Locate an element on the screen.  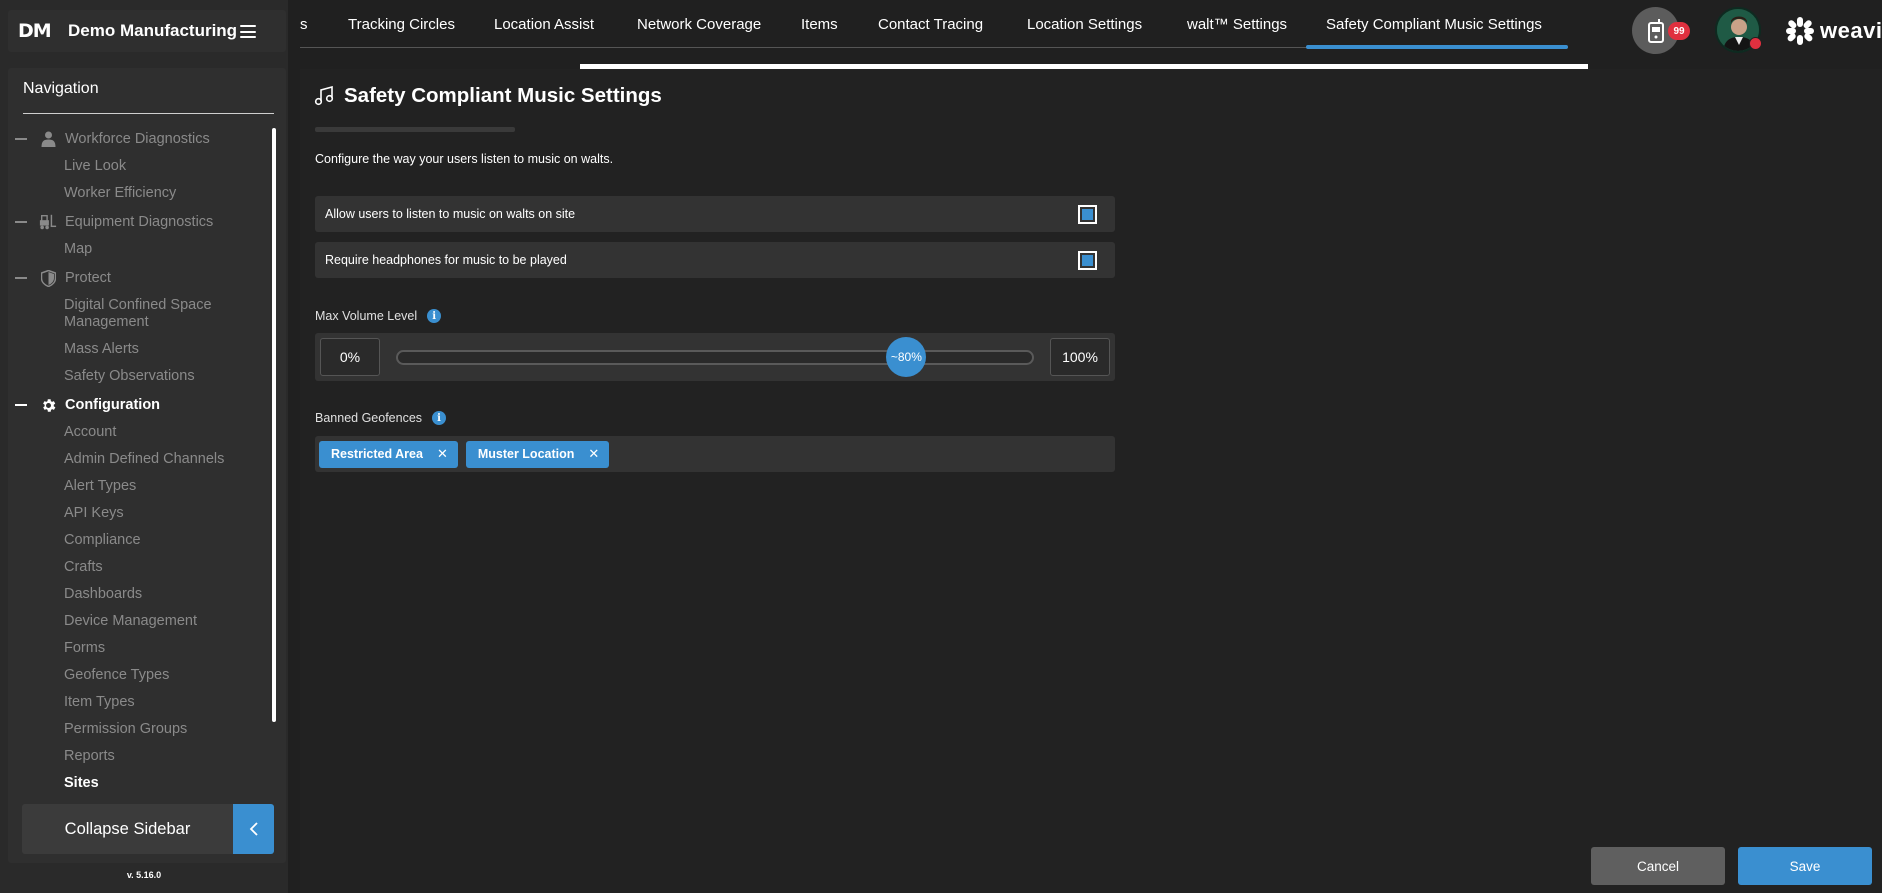
sidebar-item-crafts: Crafts is located at coordinates (83, 567).